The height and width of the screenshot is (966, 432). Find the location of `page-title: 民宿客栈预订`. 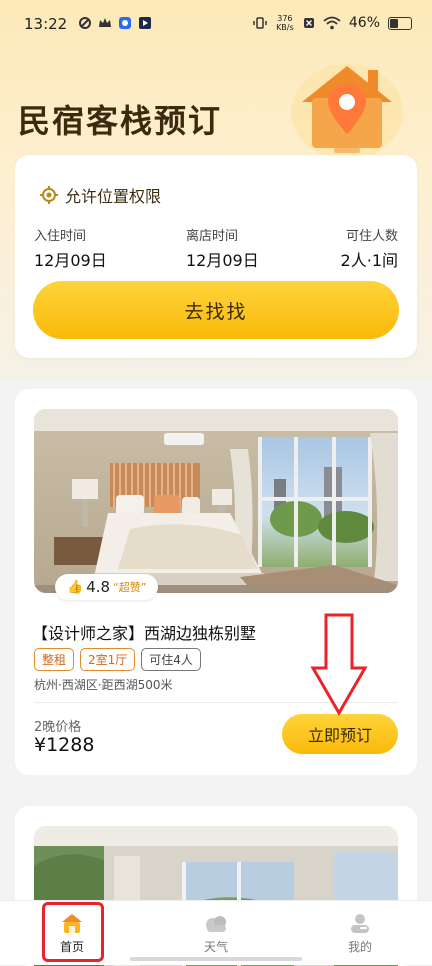

page-title: 民宿客栈预订 is located at coordinates (120, 121).